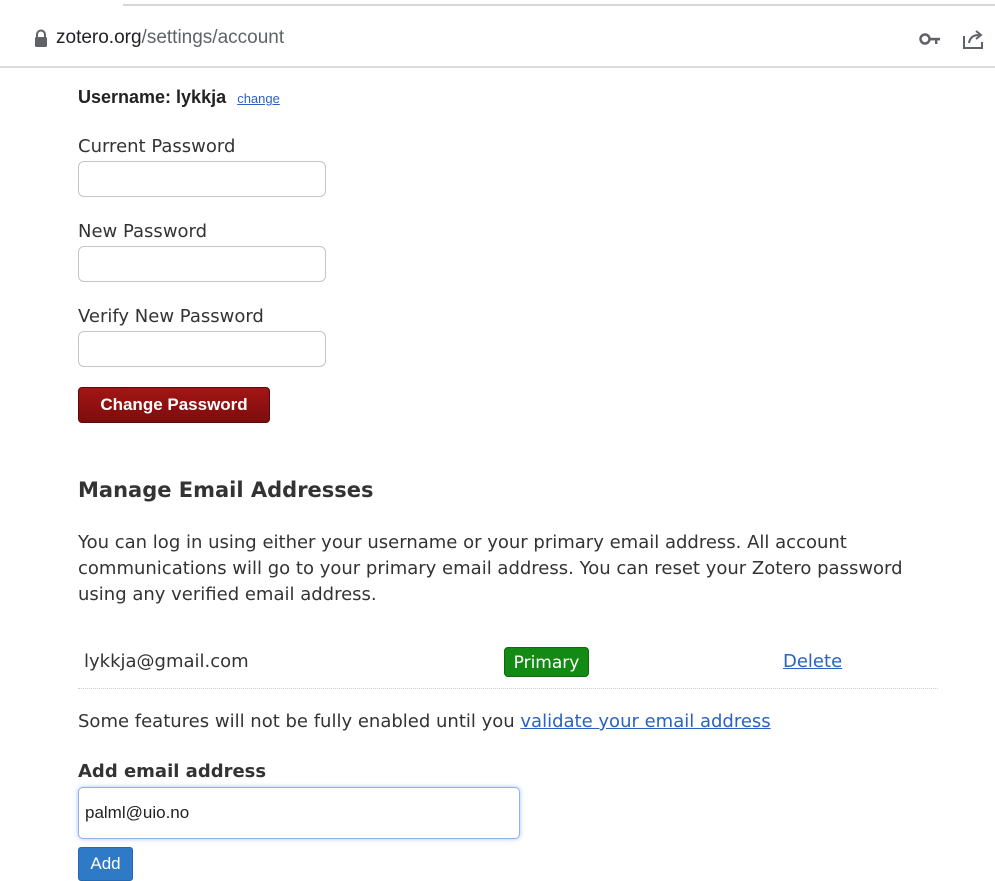  I want to click on add-email-heading: Add email address, so click(172, 771).